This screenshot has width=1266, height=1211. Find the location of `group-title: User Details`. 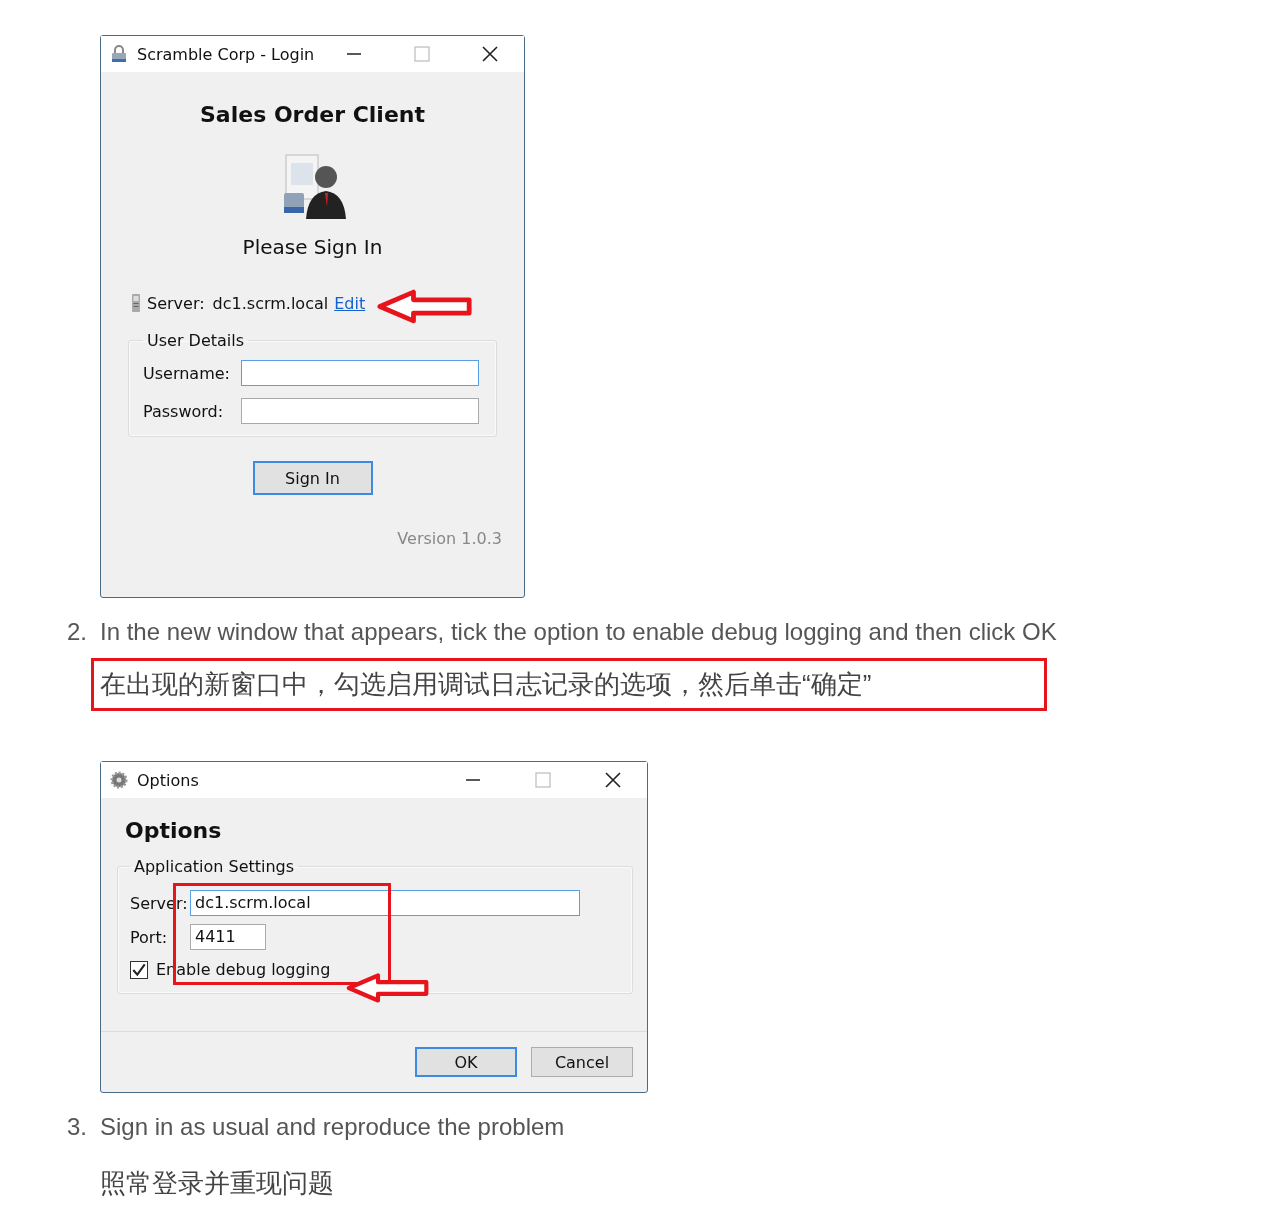

group-title: User Details is located at coordinates (196, 340).